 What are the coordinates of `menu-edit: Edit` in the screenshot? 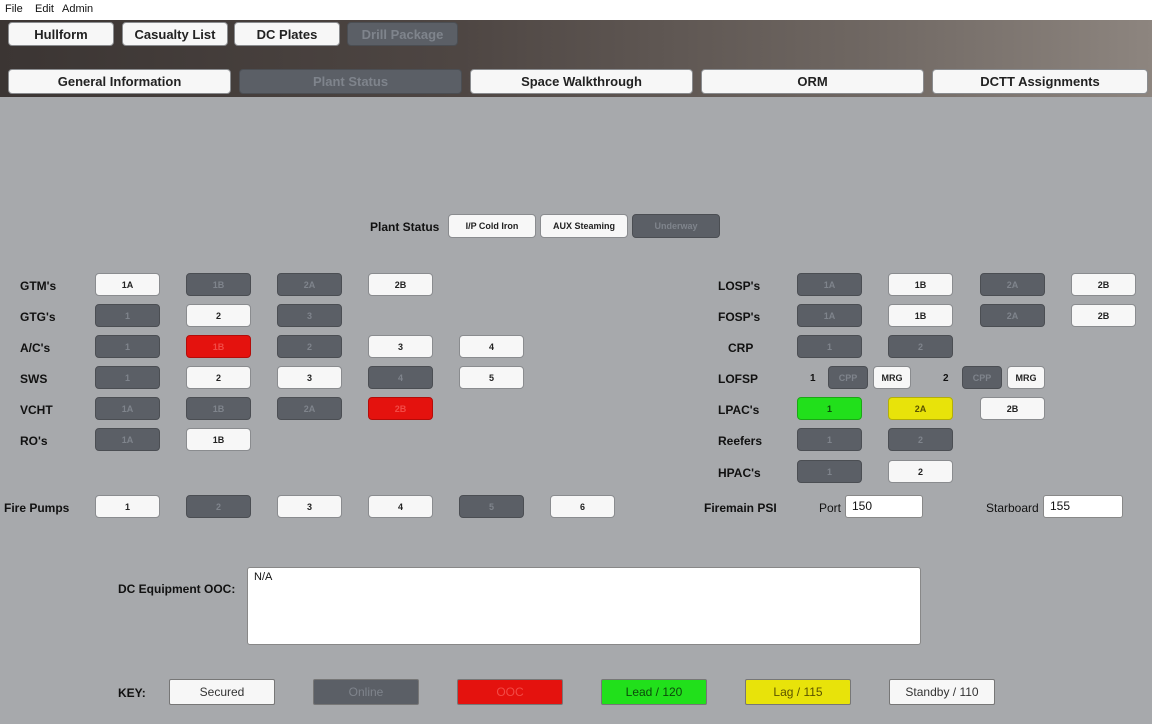 It's located at (44, 9).